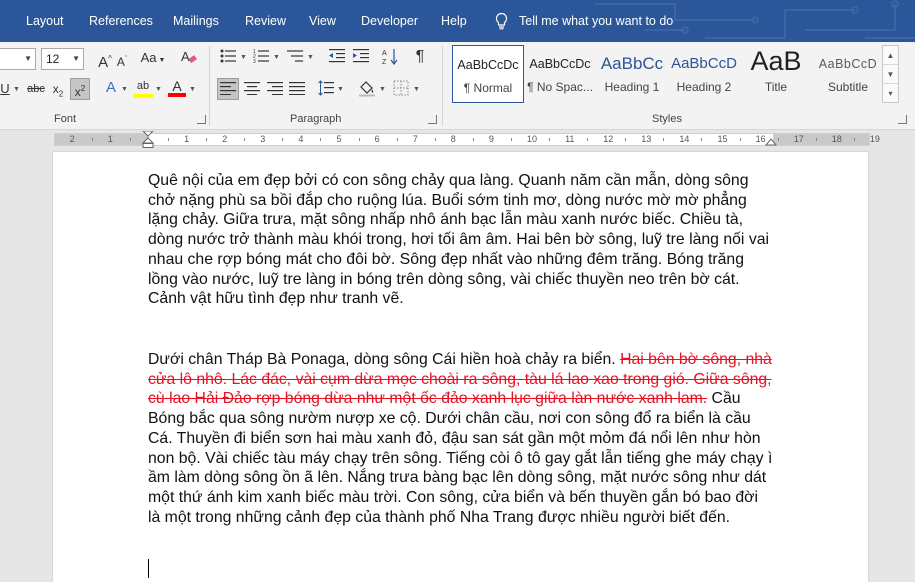 Image resolution: width=915 pixels, height=582 pixels. What do you see at coordinates (848, 64) in the screenshot?
I see `style-preview: AaBbCcD` at bounding box center [848, 64].